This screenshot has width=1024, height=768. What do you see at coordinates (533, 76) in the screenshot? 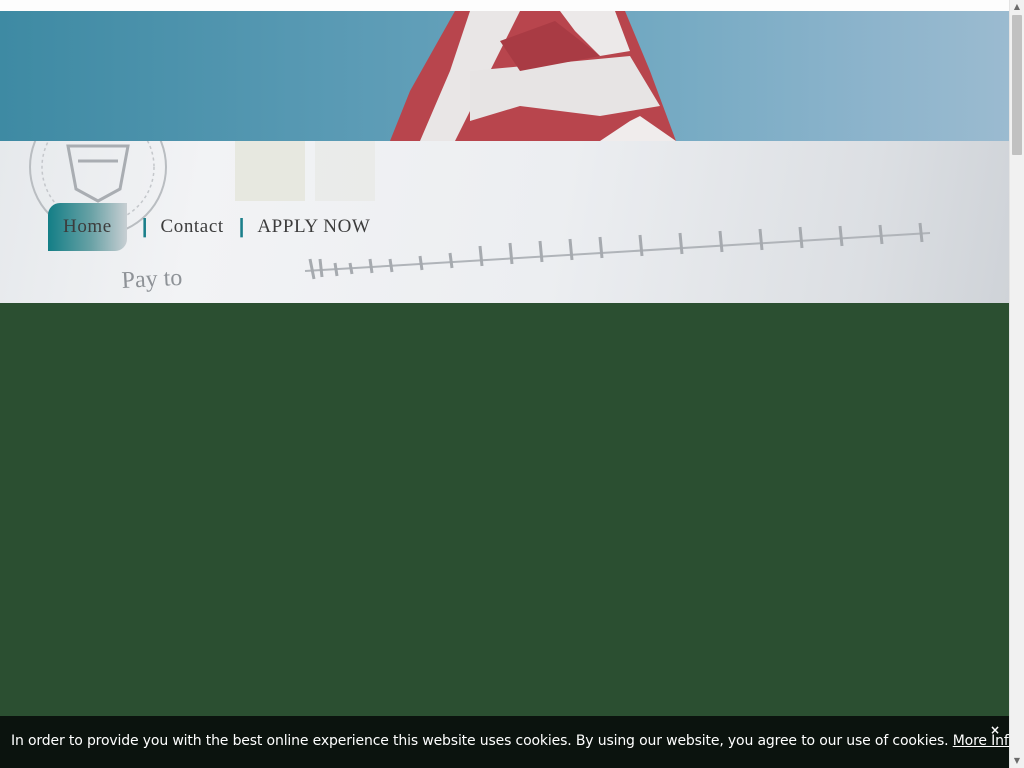
I see `flag-image` at bounding box center [533, 76].